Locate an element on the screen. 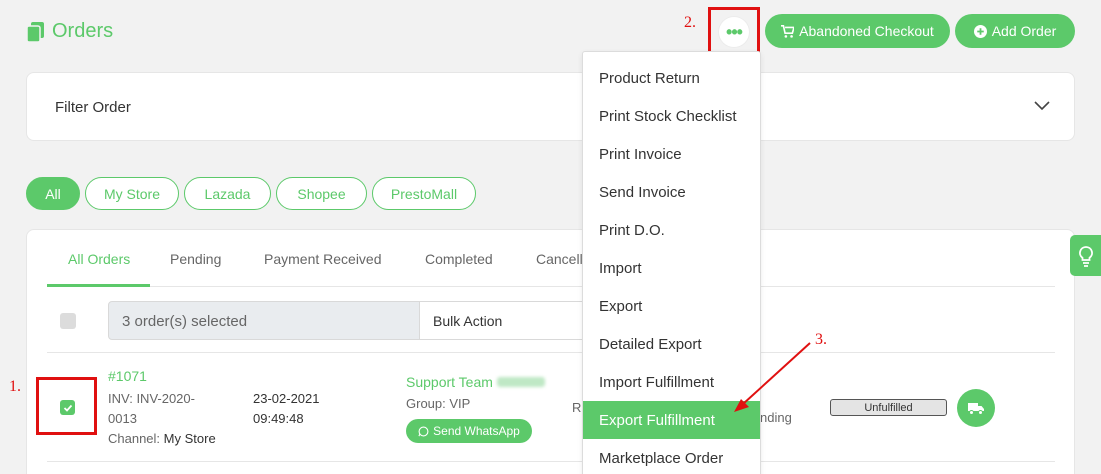 The width and height of the screenshot is (1101, 474). invoice-number: INV: INV-2020-0013 is located at coordinates (165, 409).